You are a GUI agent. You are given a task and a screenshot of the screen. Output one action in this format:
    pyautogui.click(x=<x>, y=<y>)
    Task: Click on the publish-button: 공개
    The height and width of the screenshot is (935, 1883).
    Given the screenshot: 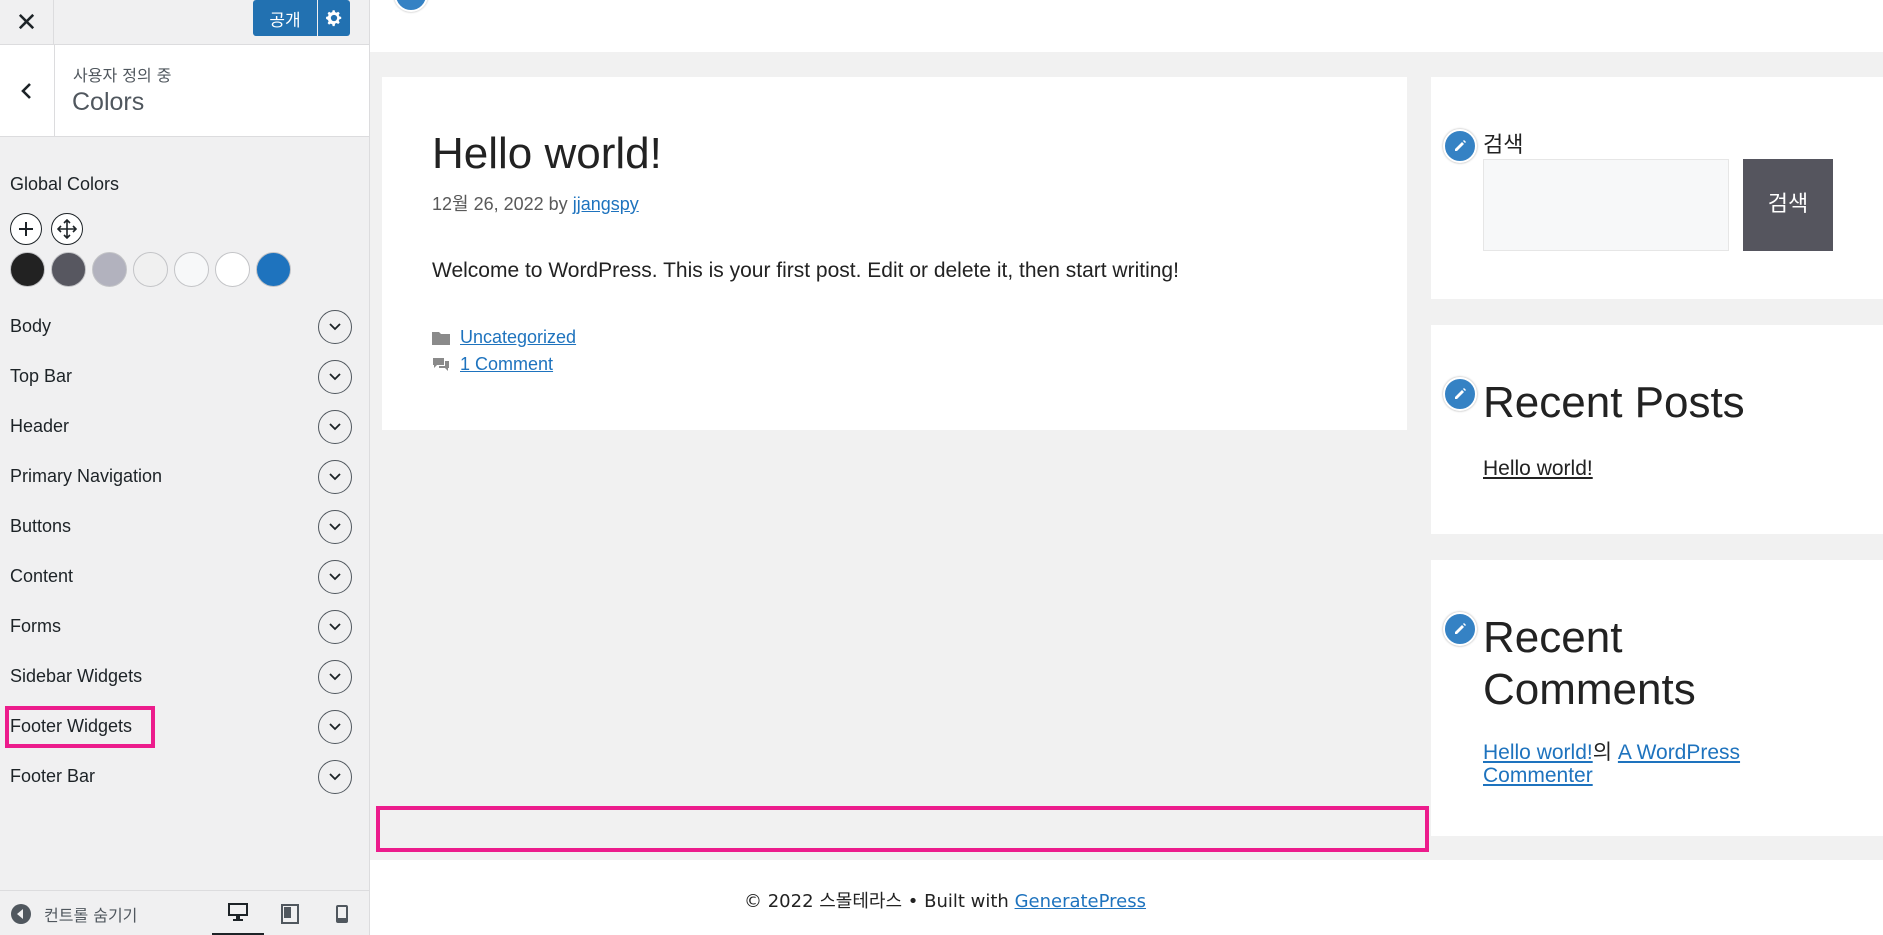 What is the action you would take?
    pyautogui.click(x=285, y=18)
    